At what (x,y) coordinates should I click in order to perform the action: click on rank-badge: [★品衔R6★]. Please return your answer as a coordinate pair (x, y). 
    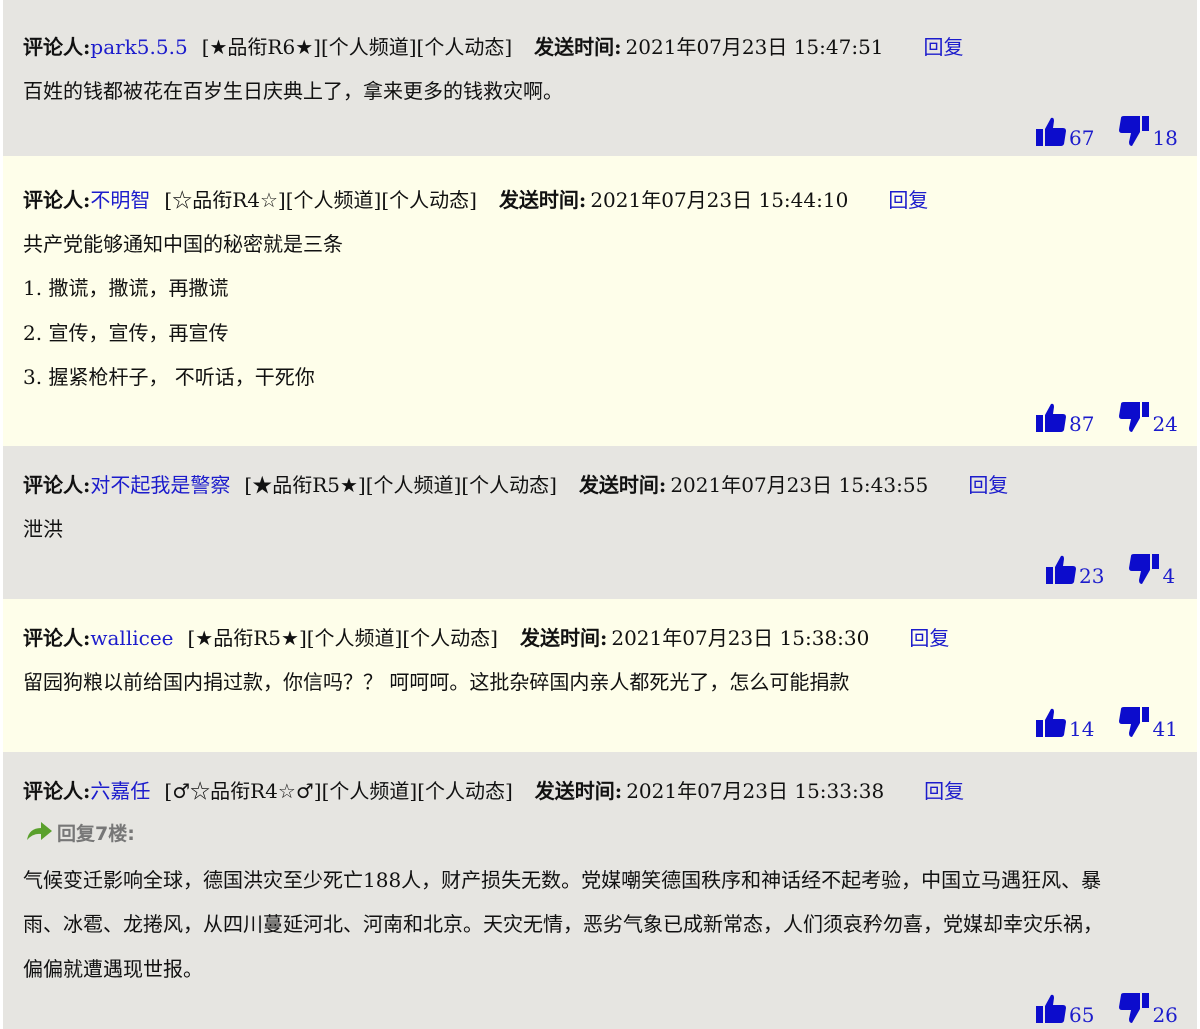
    Looking at the image, I should click on (261, 47).